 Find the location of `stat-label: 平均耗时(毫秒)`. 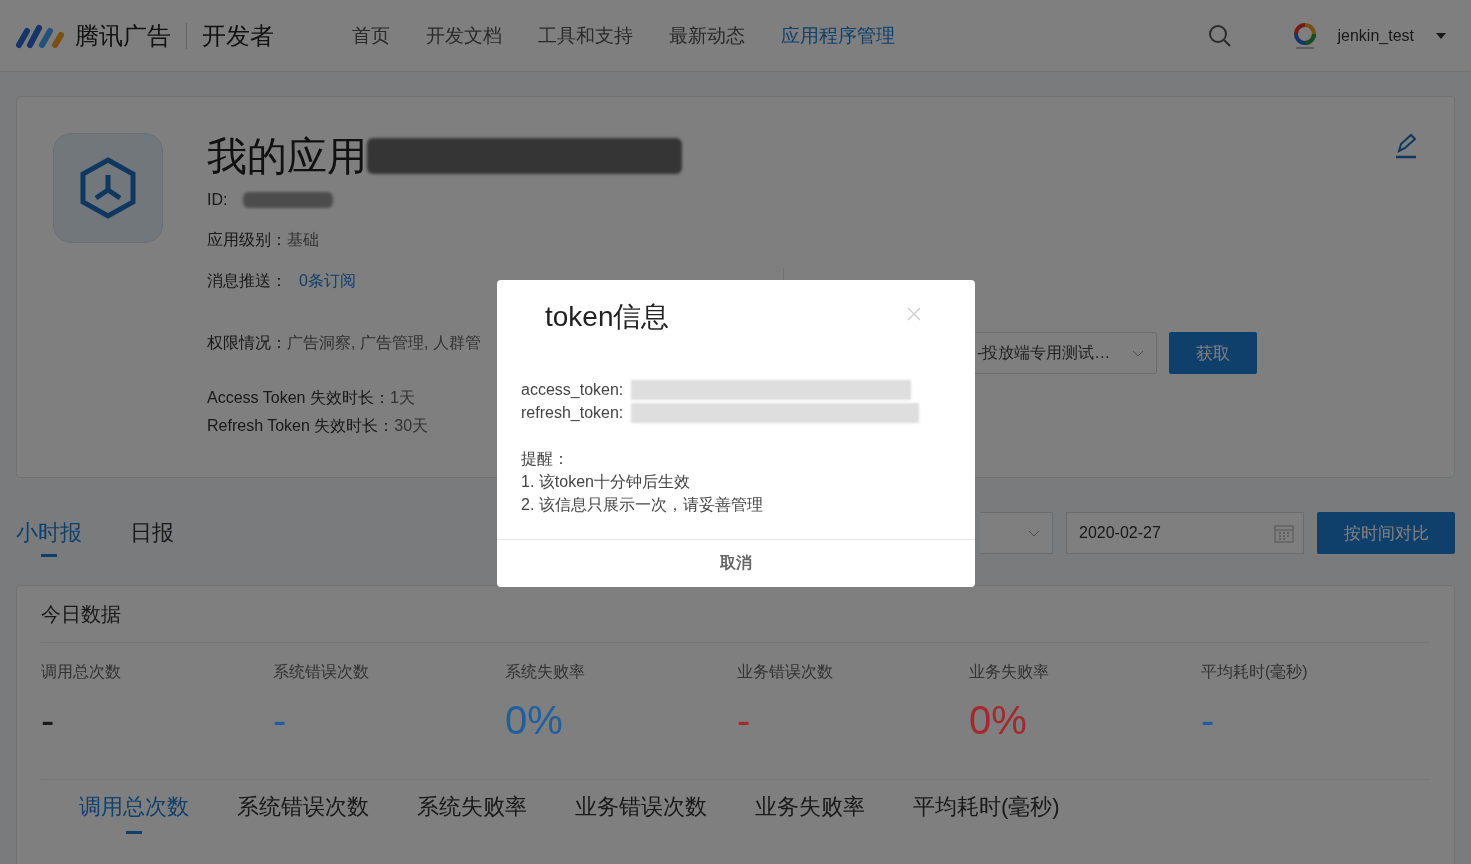

stat-label: 平均耗时(毫秒) is located at coordinates (1254, 672).